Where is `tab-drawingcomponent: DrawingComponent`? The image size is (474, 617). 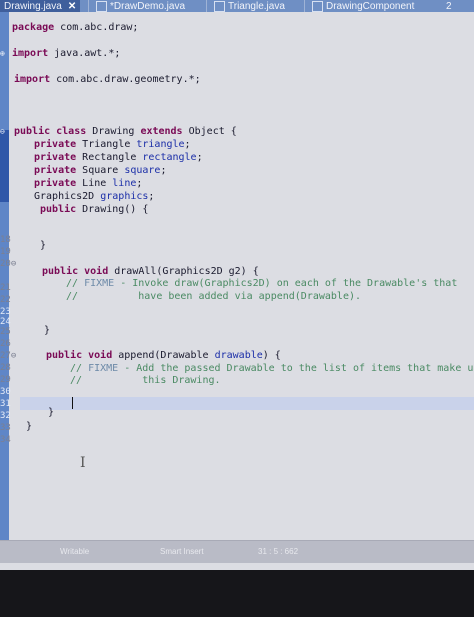
tab-drawingcomponent: DrawingComponent is located at coordinates (363, 6).